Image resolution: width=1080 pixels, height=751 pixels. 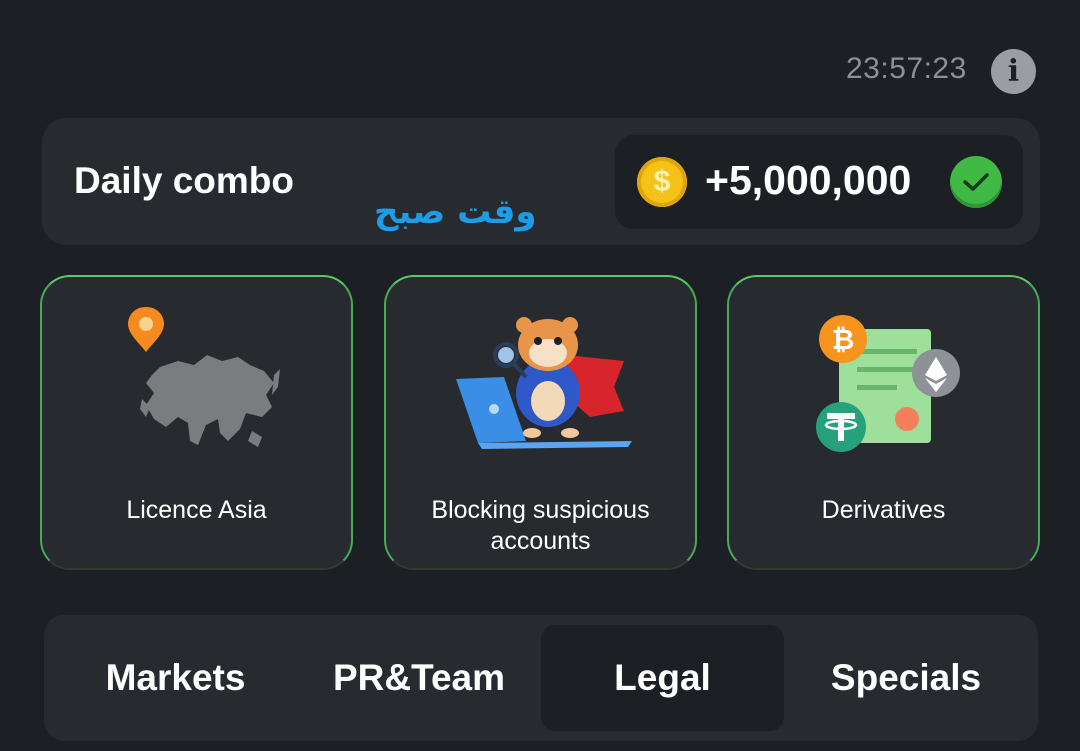 I want to click on combo-card-licence-asia: Licence Asia, so click(x=196, y=422).